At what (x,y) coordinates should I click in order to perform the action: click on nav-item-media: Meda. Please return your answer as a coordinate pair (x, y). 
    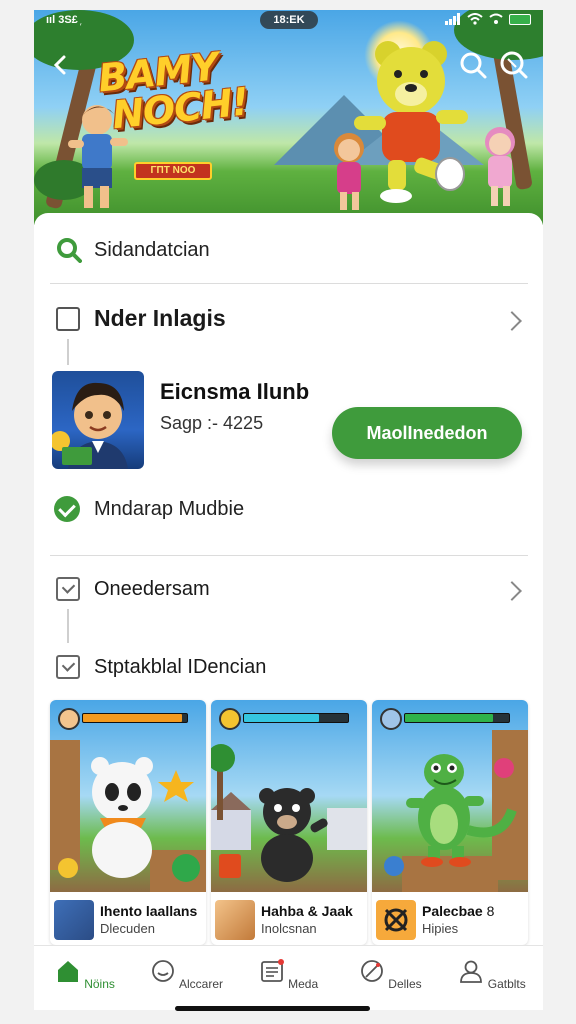
    Looking at the image, I should click on (289, 978).